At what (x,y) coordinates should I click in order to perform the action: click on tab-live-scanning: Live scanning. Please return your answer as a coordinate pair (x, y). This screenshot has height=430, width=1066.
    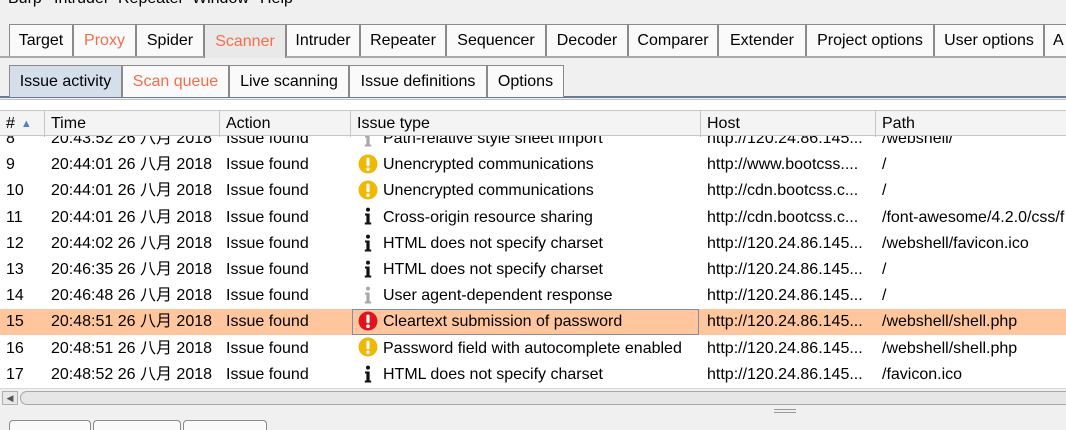
    Looking at the image, I should click on (289, 81).